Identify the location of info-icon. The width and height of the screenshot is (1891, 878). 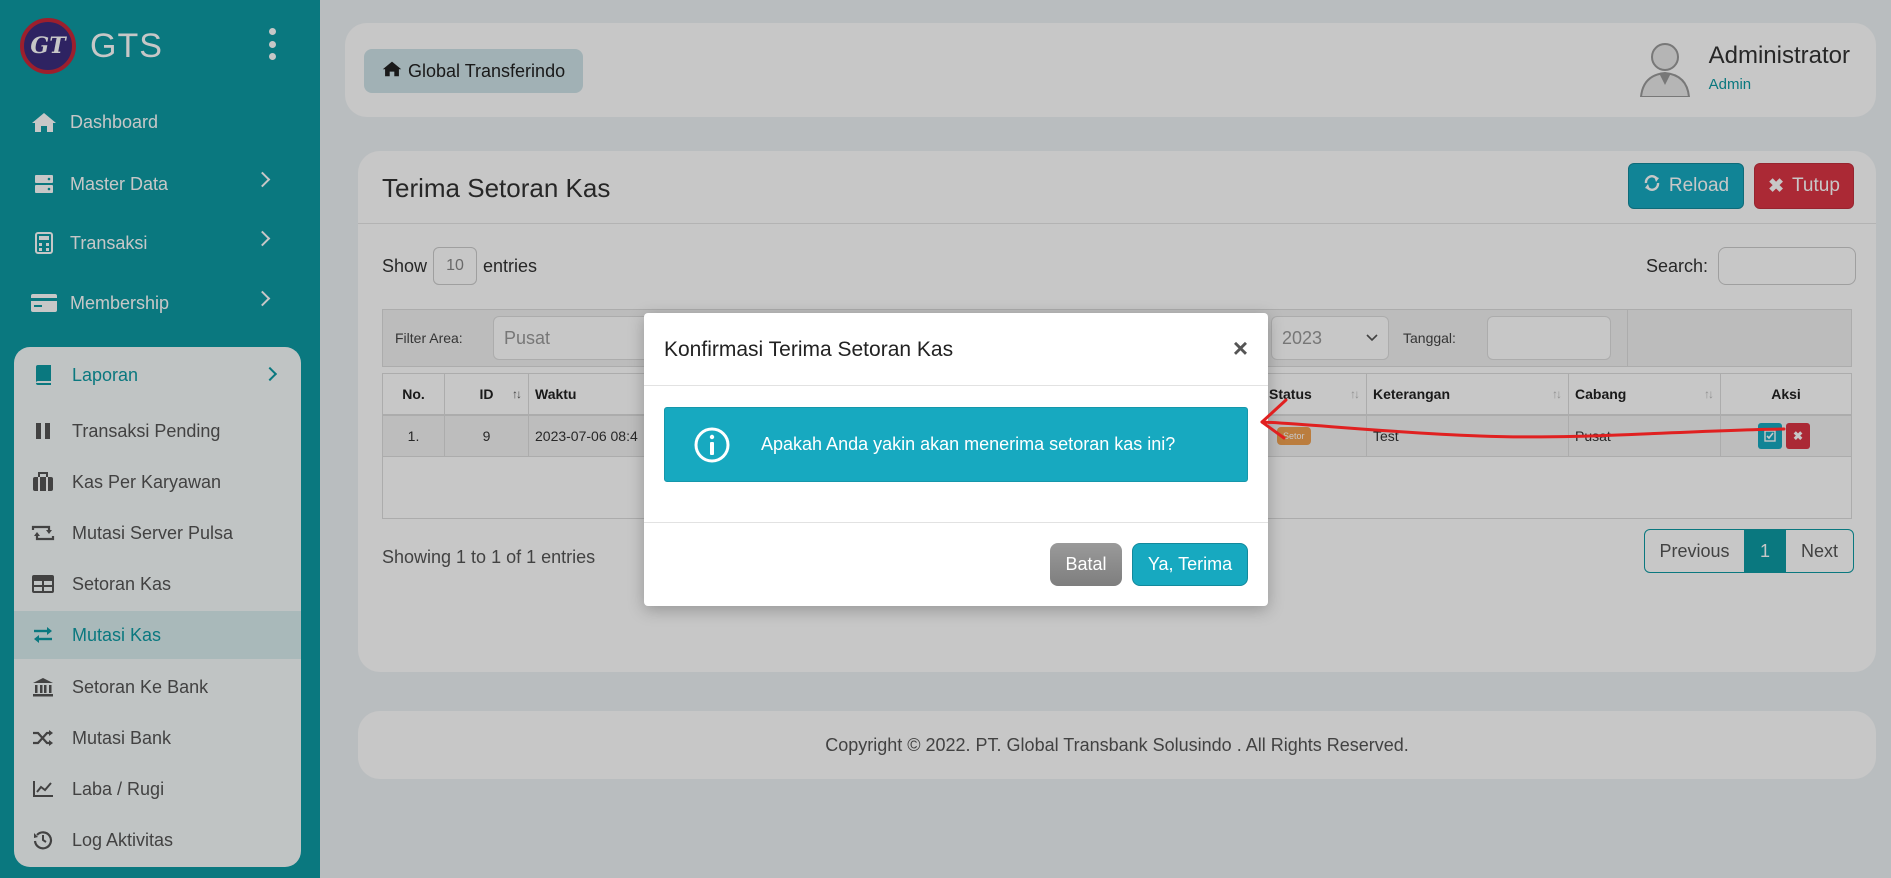
(712, 444).